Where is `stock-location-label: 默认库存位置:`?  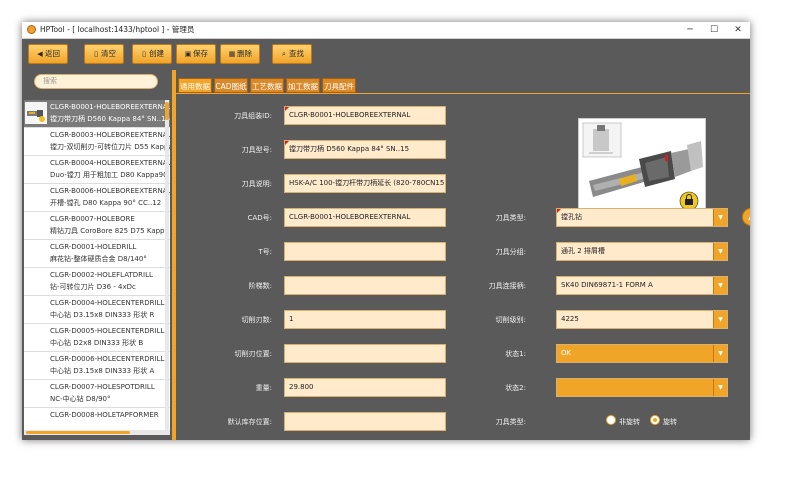
stock-location-label: 默认库存位置: is located at coordinates (249, 422).